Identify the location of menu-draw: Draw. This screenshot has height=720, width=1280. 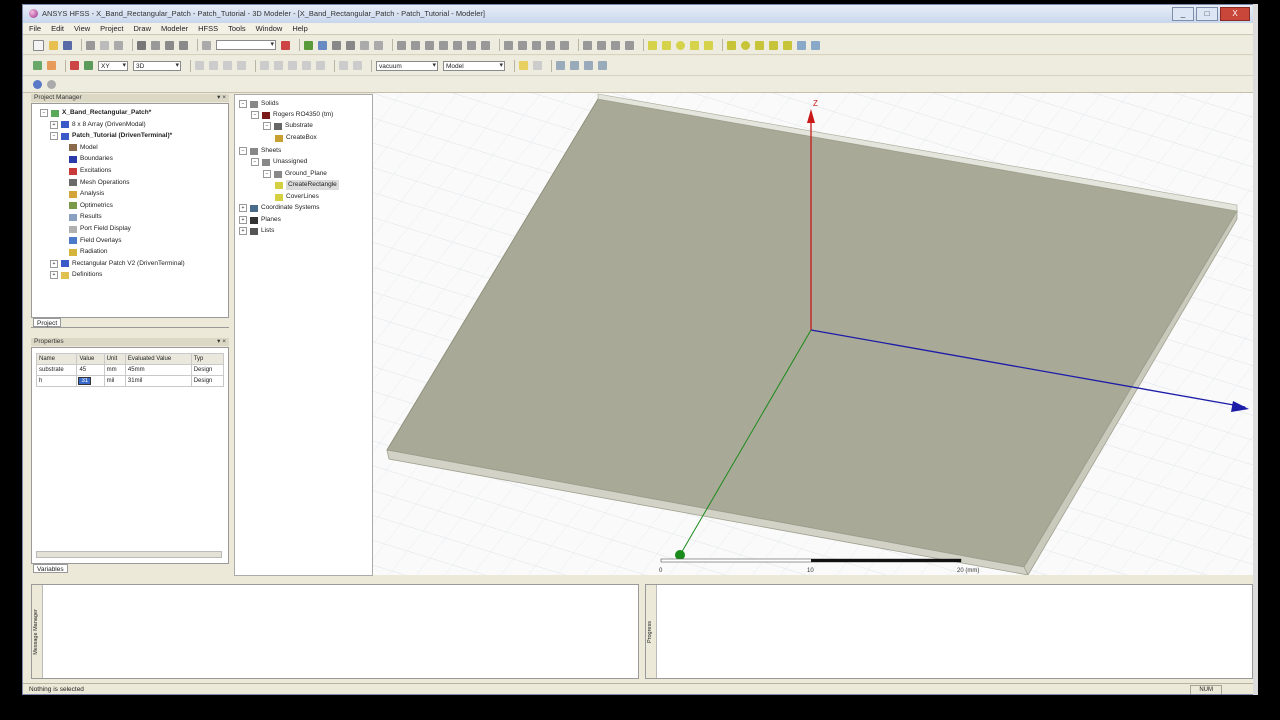
(143, 28).